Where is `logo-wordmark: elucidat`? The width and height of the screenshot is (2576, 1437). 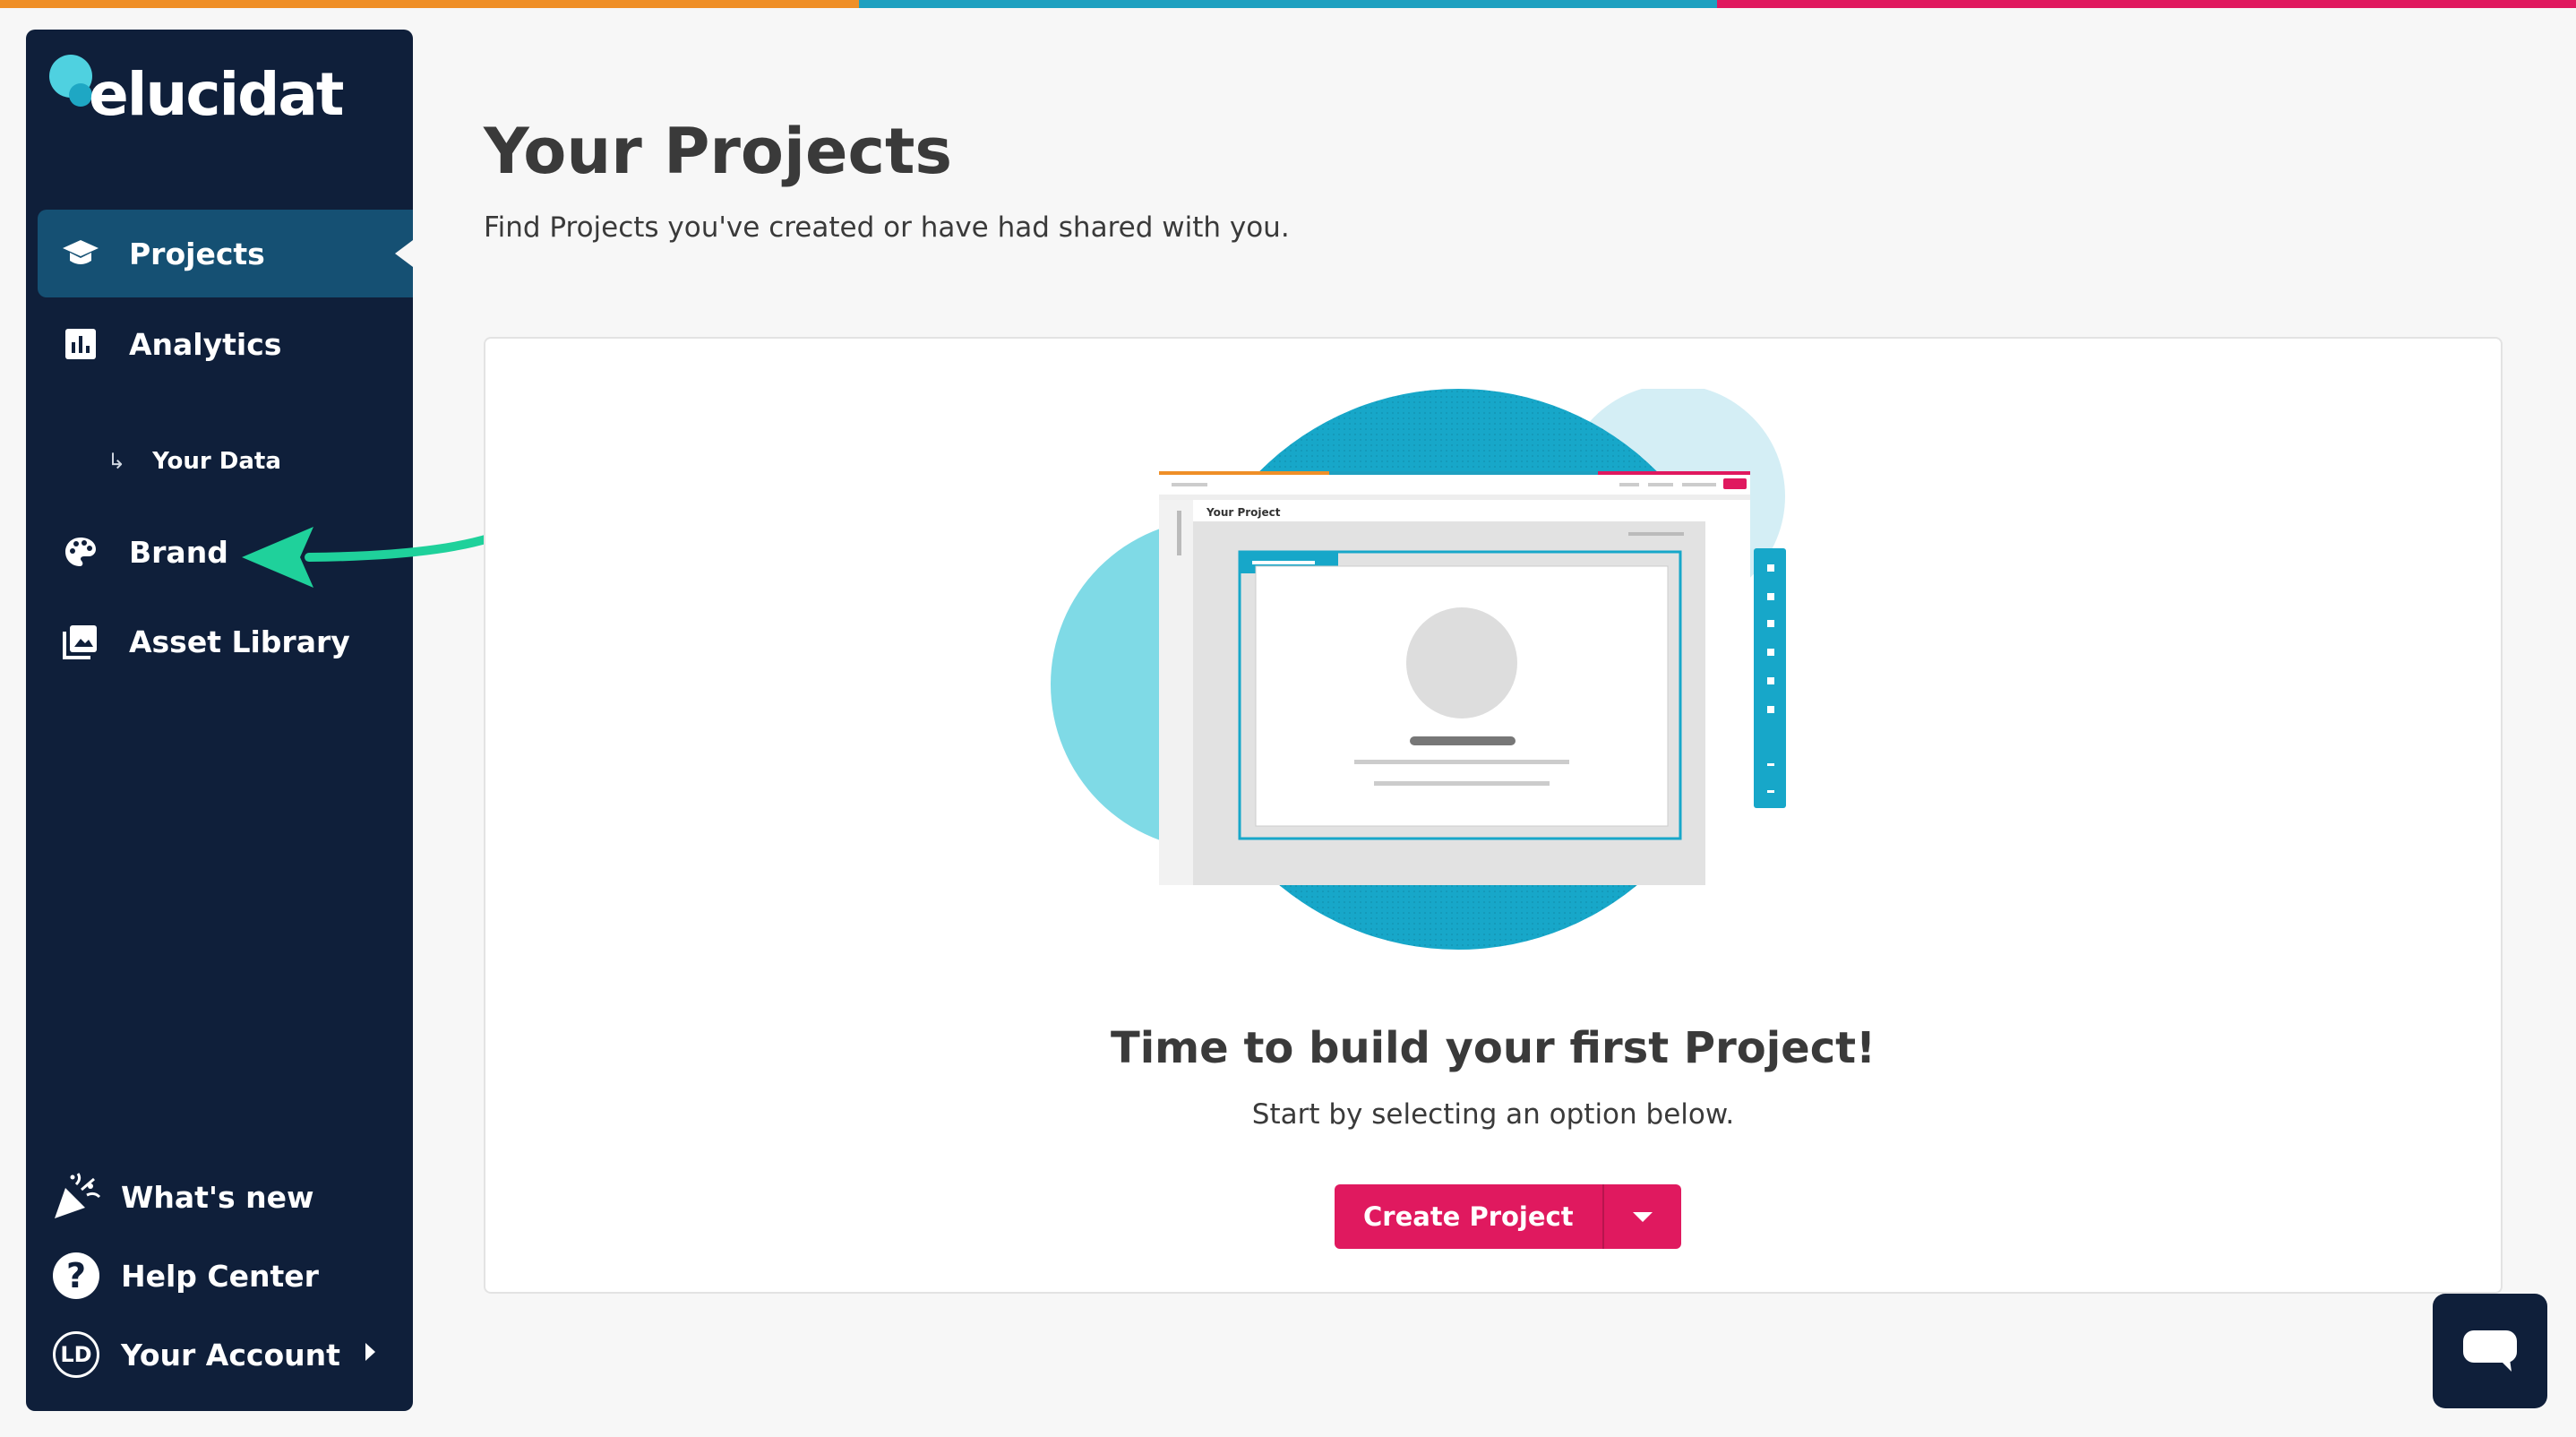
logo-wordmark: elucidat is located at coordinates (216, 94).